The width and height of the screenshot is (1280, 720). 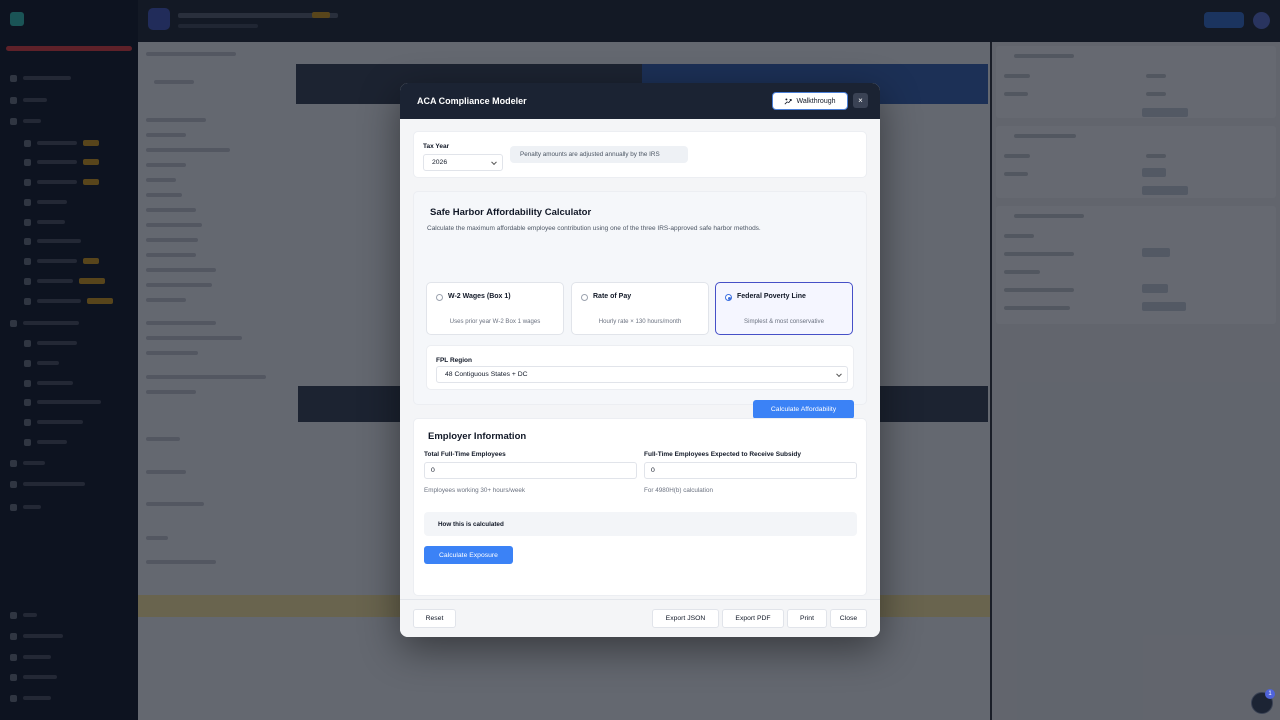 What do you see at coordinates (771, 296) in the screenshot?
I see `option-title: Federal Poverty Line` at bounding box center [771, 296].